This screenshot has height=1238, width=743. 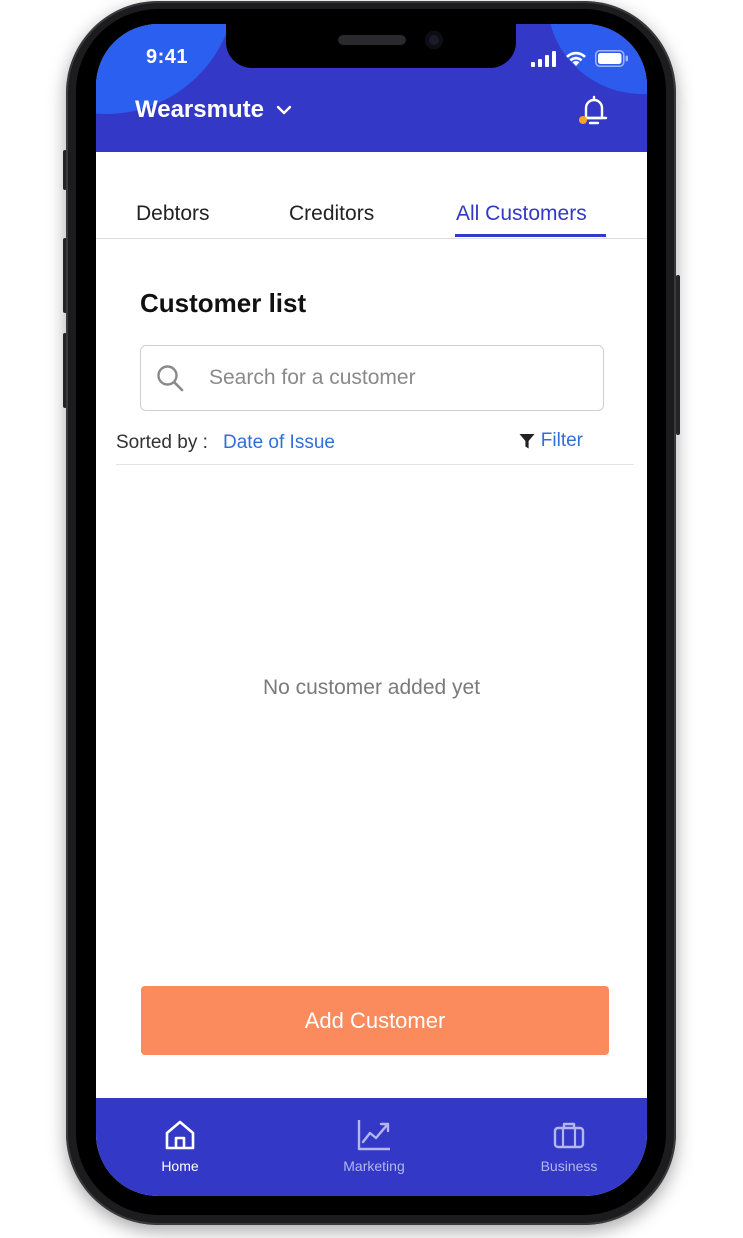 I want to click on nav-label-marketing: Marketing, so click(x=374, y=1166).